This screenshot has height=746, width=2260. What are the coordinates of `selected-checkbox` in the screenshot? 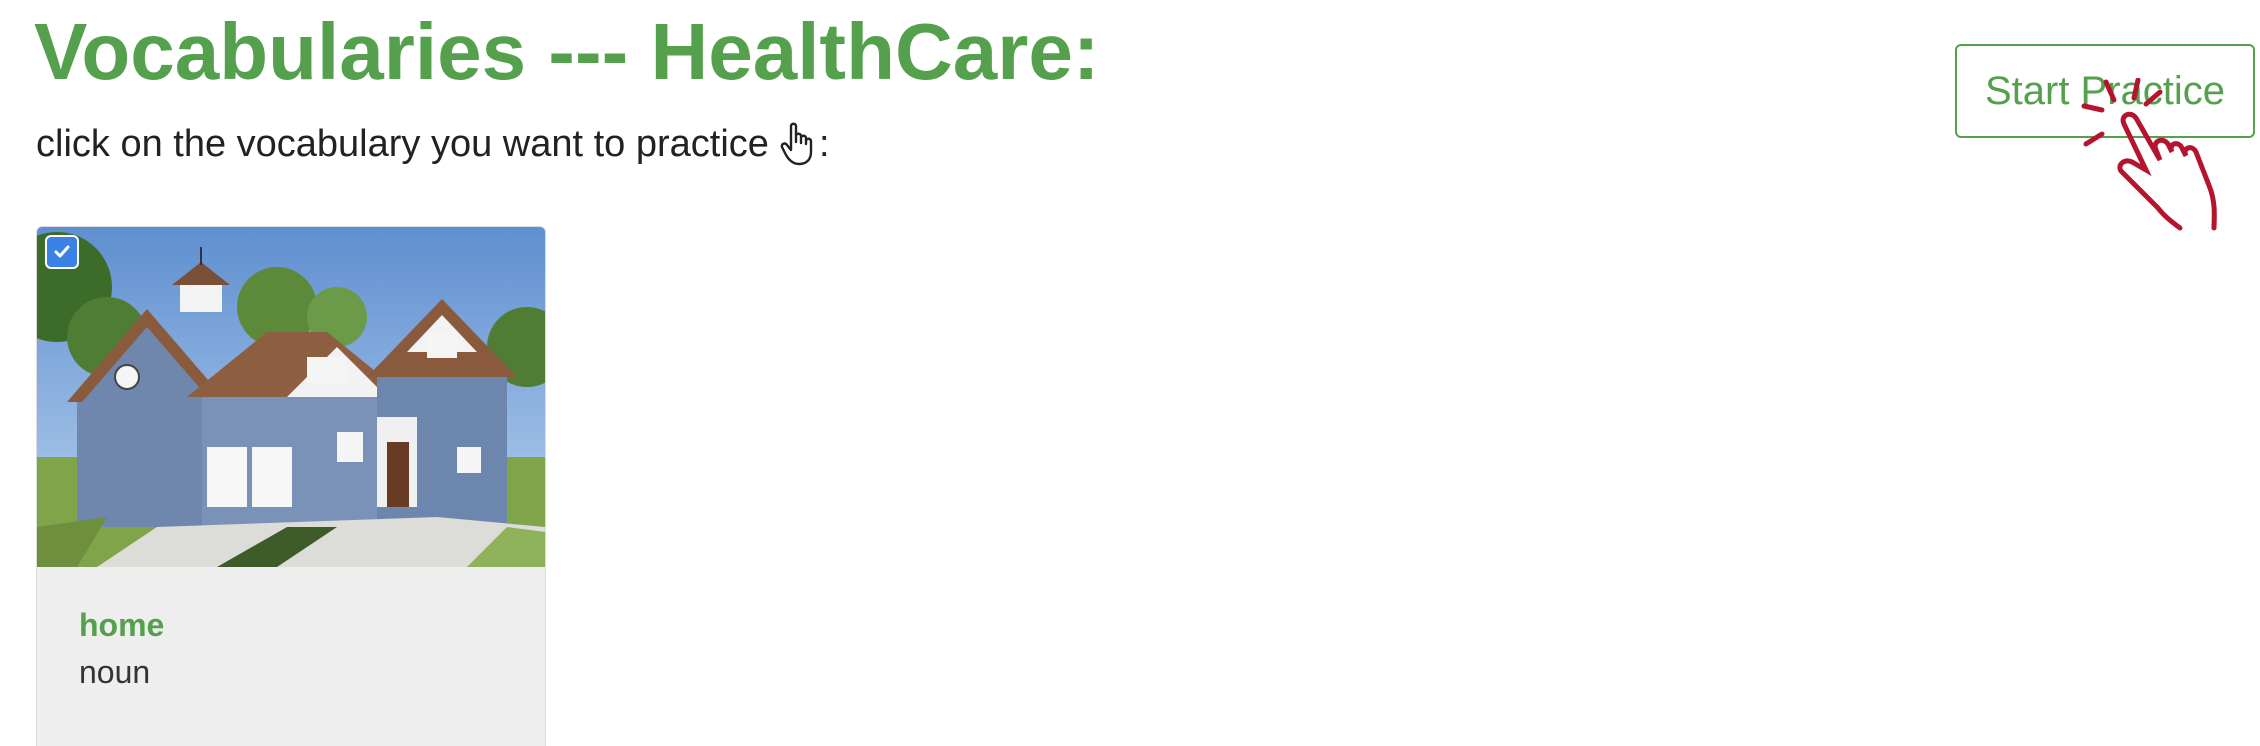 It's located at (62, 252).